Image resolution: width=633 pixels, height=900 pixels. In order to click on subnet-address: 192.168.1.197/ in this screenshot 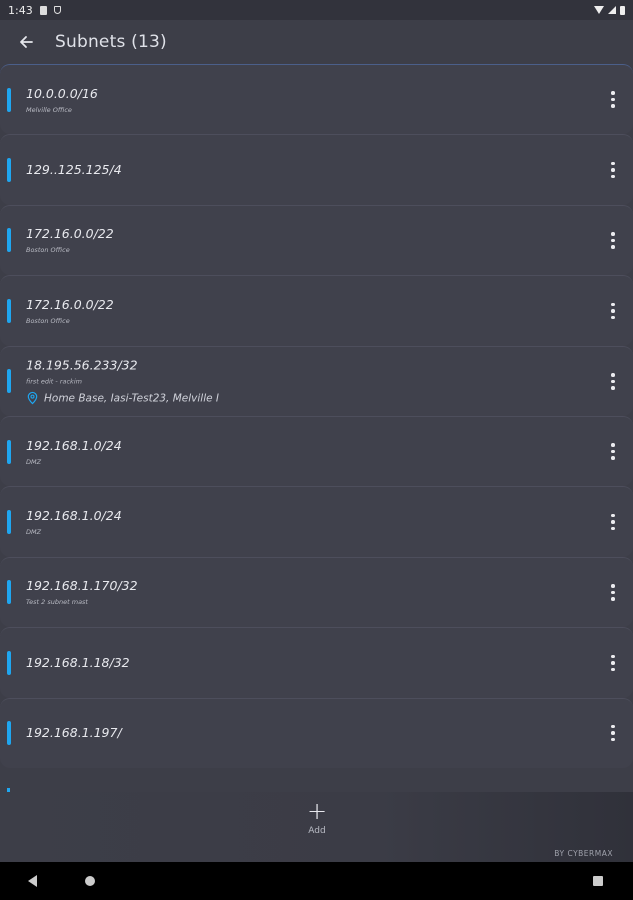, I will do `click(74, 733)`.